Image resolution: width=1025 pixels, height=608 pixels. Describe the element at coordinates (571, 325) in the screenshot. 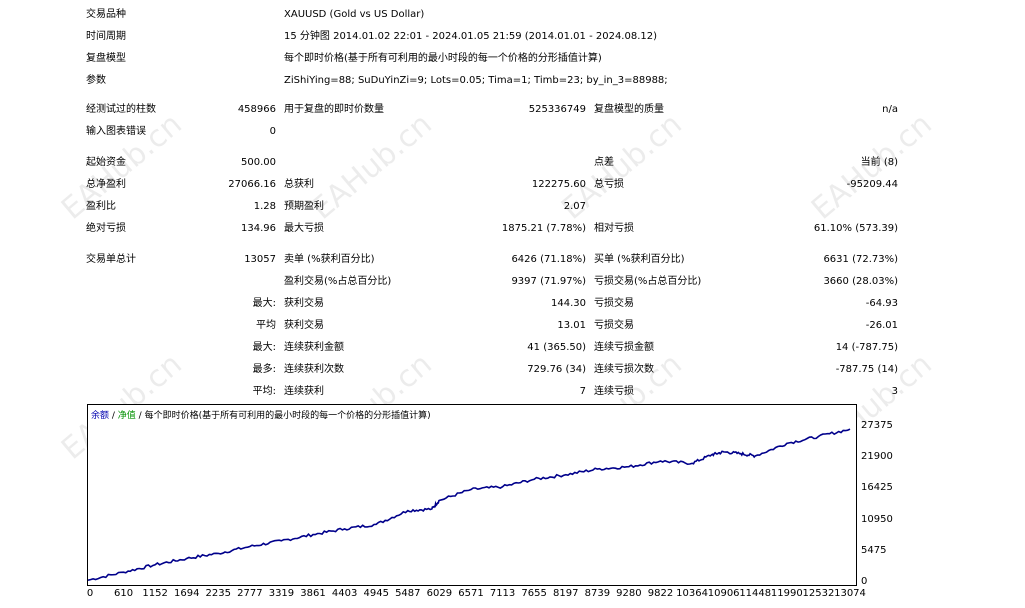

I see `average-profit-value: 13.01` at that location.